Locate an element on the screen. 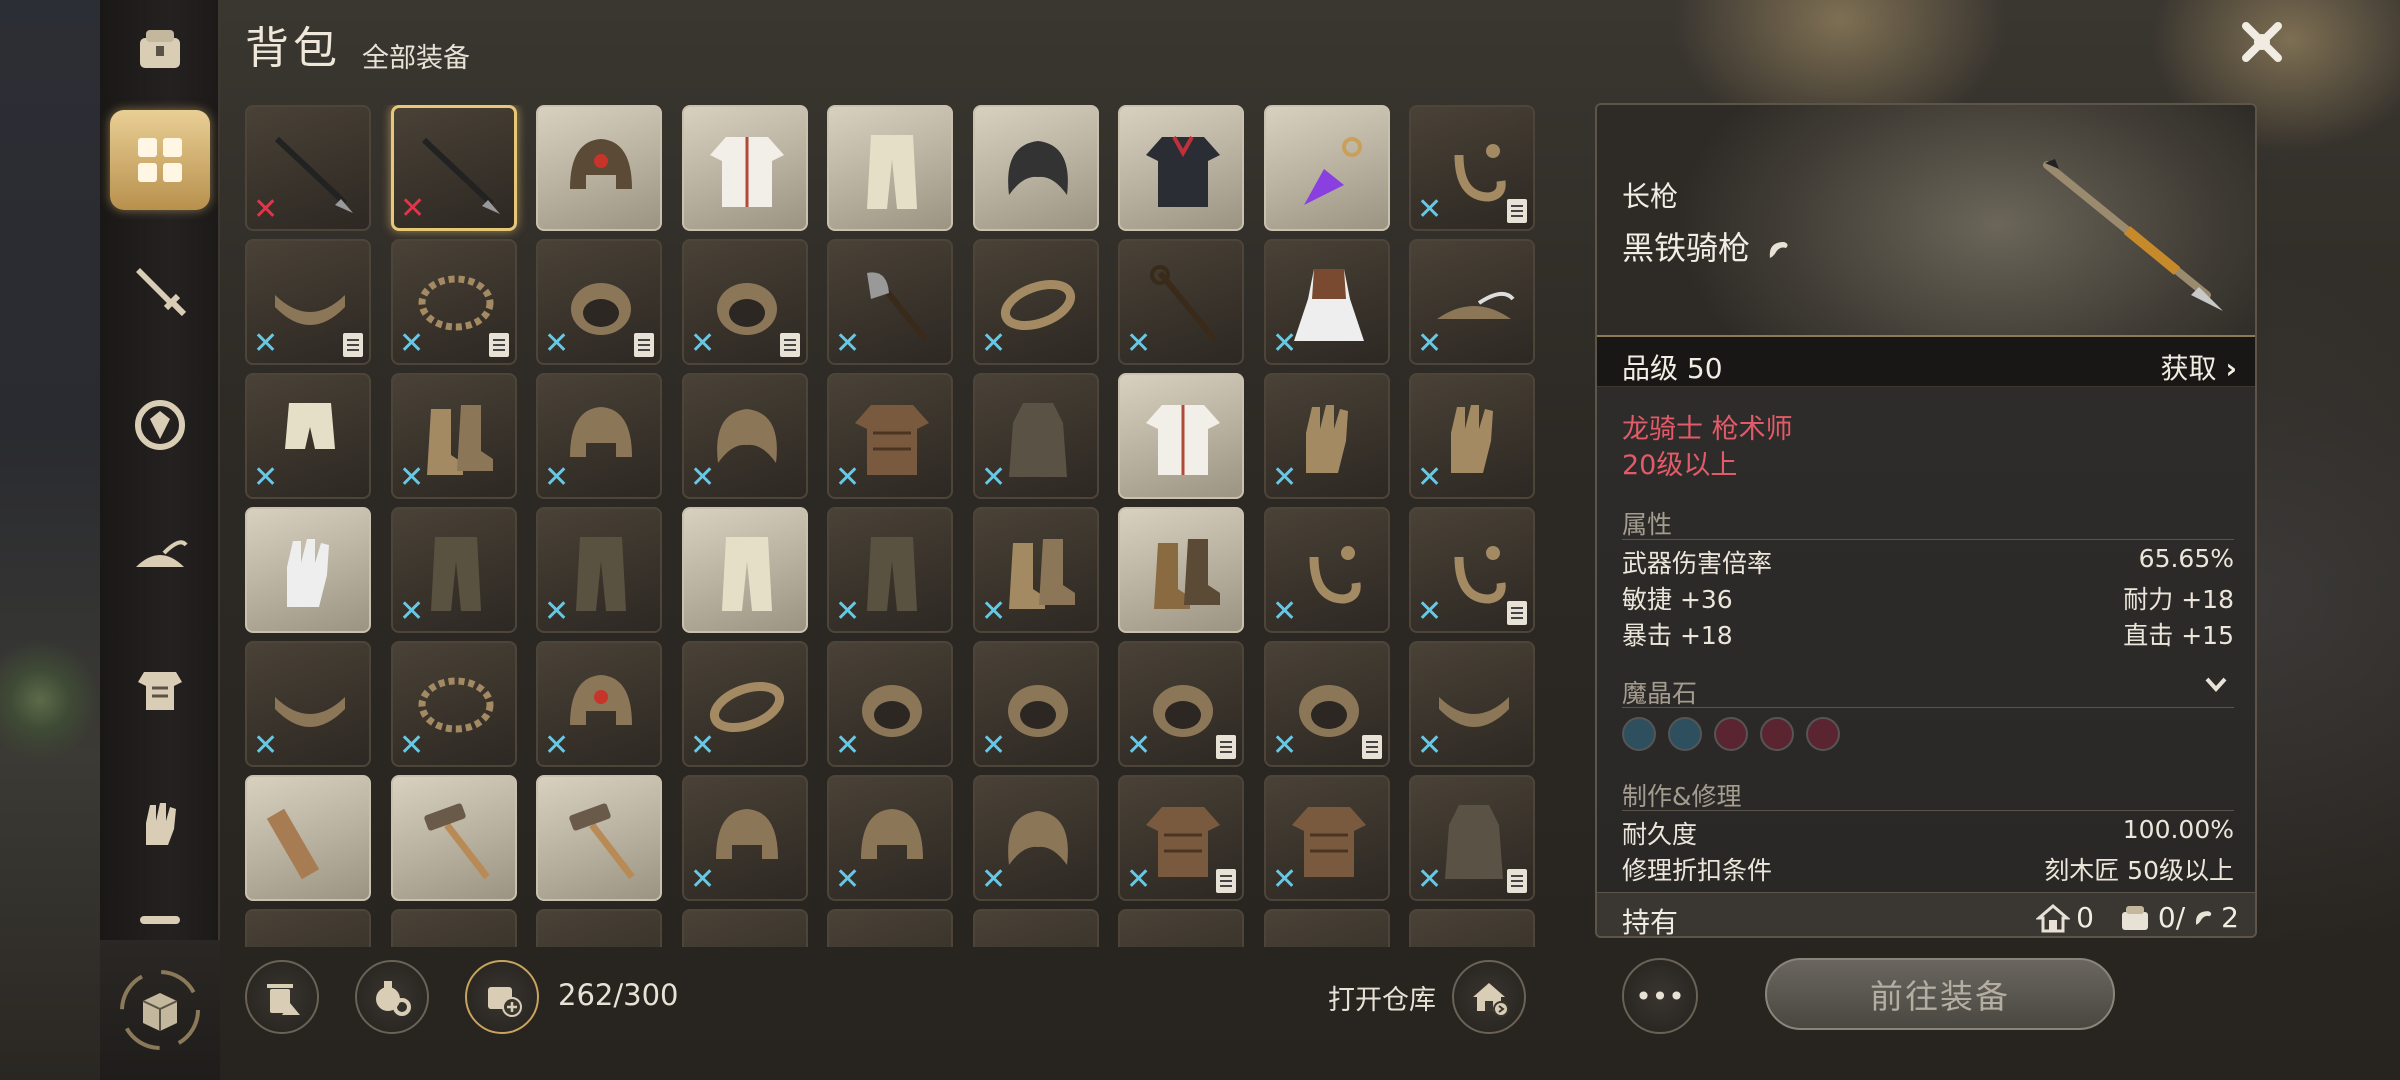 The image size is (2400, 1080). helmet-icon is located at coordinates (892, 834).